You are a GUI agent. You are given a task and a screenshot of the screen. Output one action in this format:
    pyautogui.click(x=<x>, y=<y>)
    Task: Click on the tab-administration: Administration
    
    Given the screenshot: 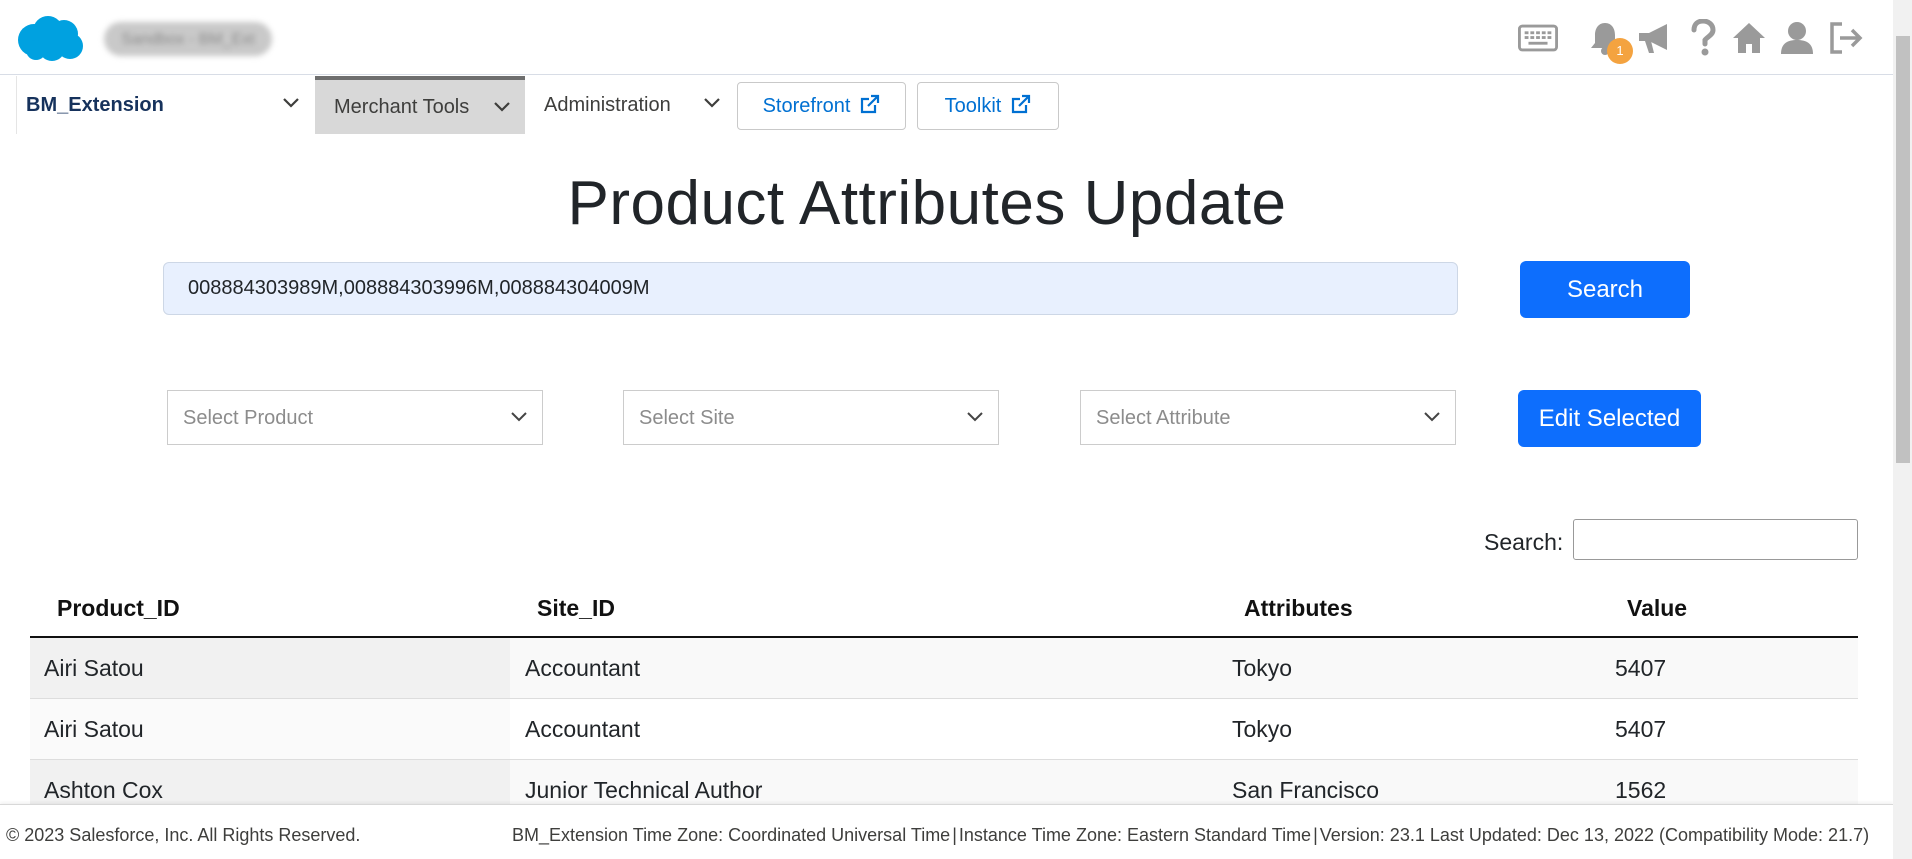 What is the action you would take?
    pyautogui.click(x=631, y=105)
    